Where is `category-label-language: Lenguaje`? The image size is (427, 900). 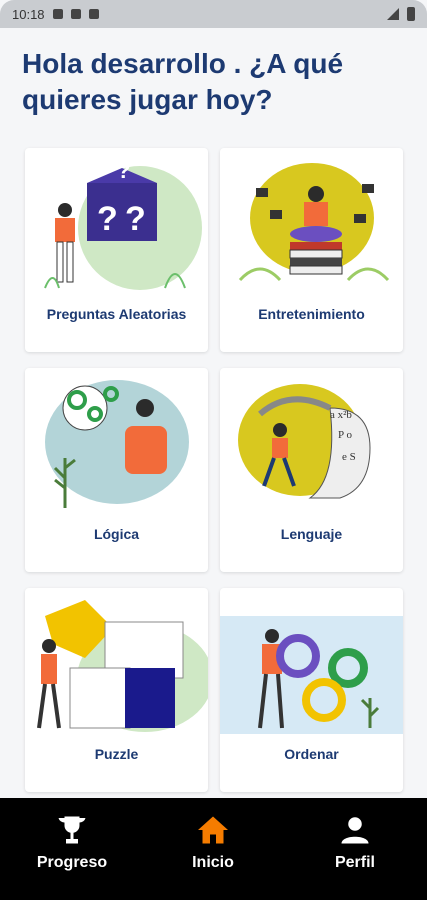
category-label-language: Lenguaje is located at coordinates (311, 534).